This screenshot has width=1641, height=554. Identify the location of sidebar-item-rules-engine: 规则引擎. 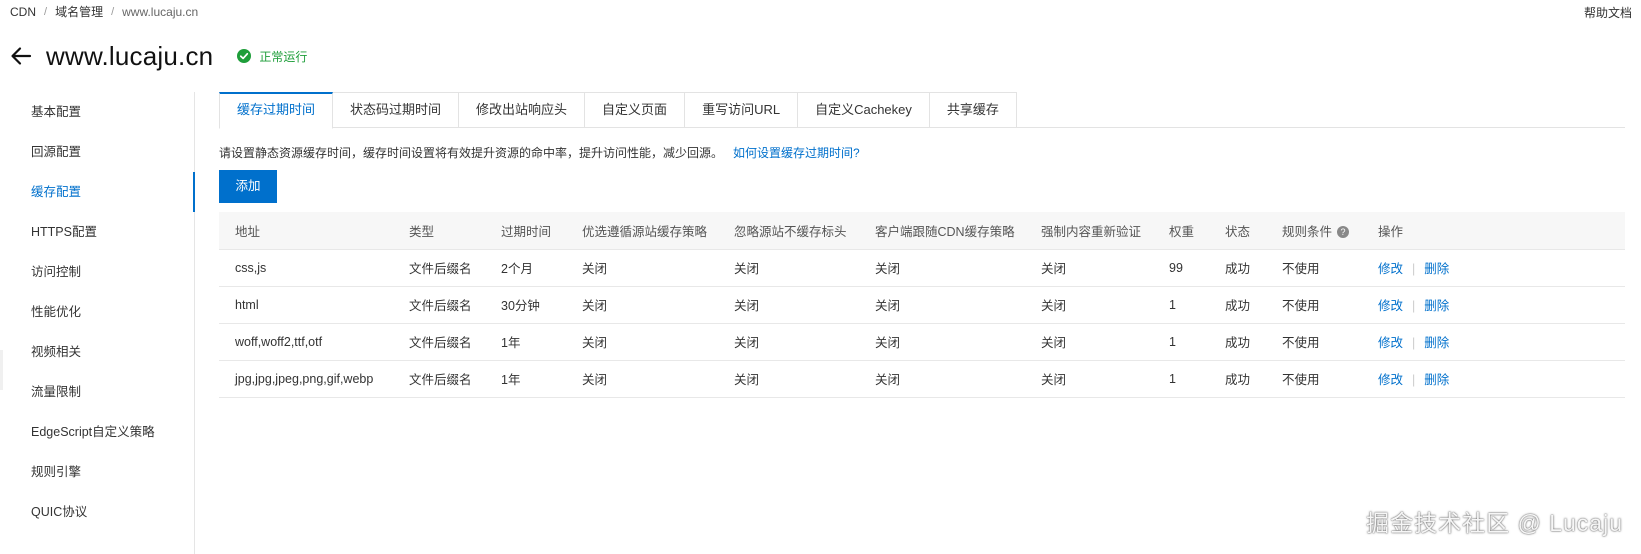
(97, 472).